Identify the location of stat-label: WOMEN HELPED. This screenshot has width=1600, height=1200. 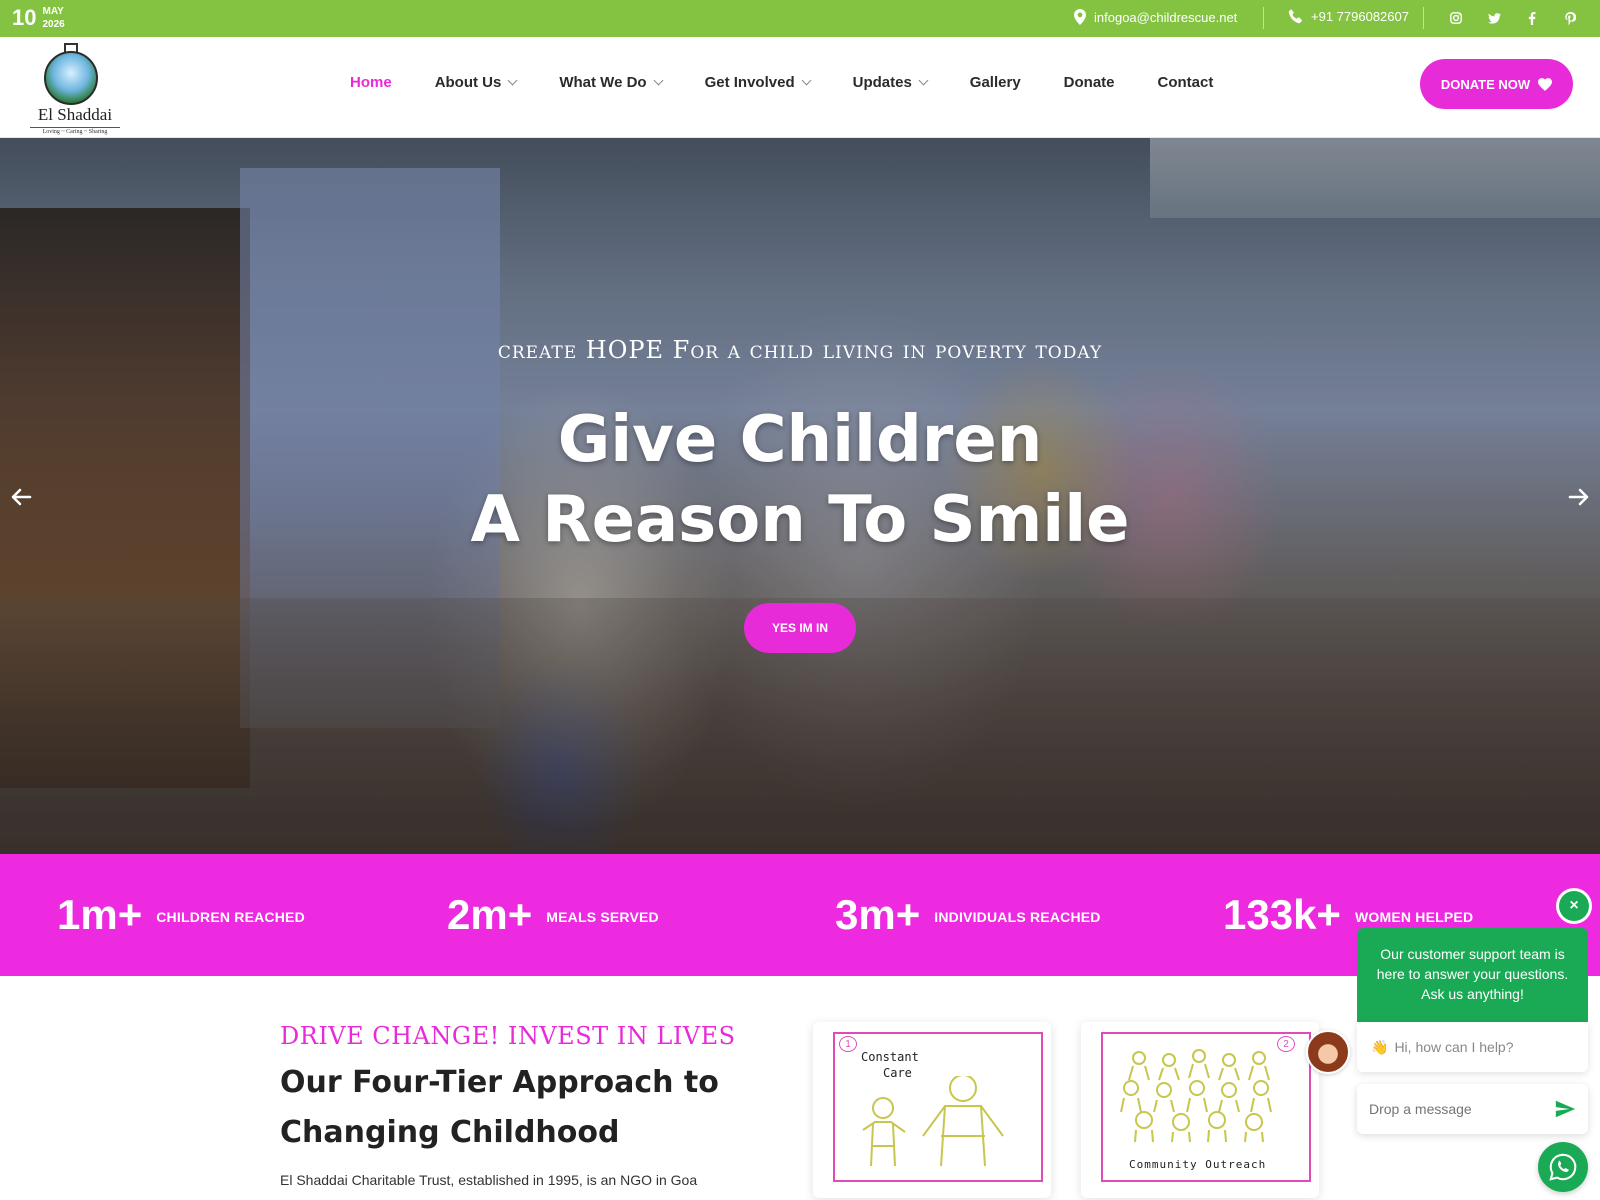
(1414, 917).